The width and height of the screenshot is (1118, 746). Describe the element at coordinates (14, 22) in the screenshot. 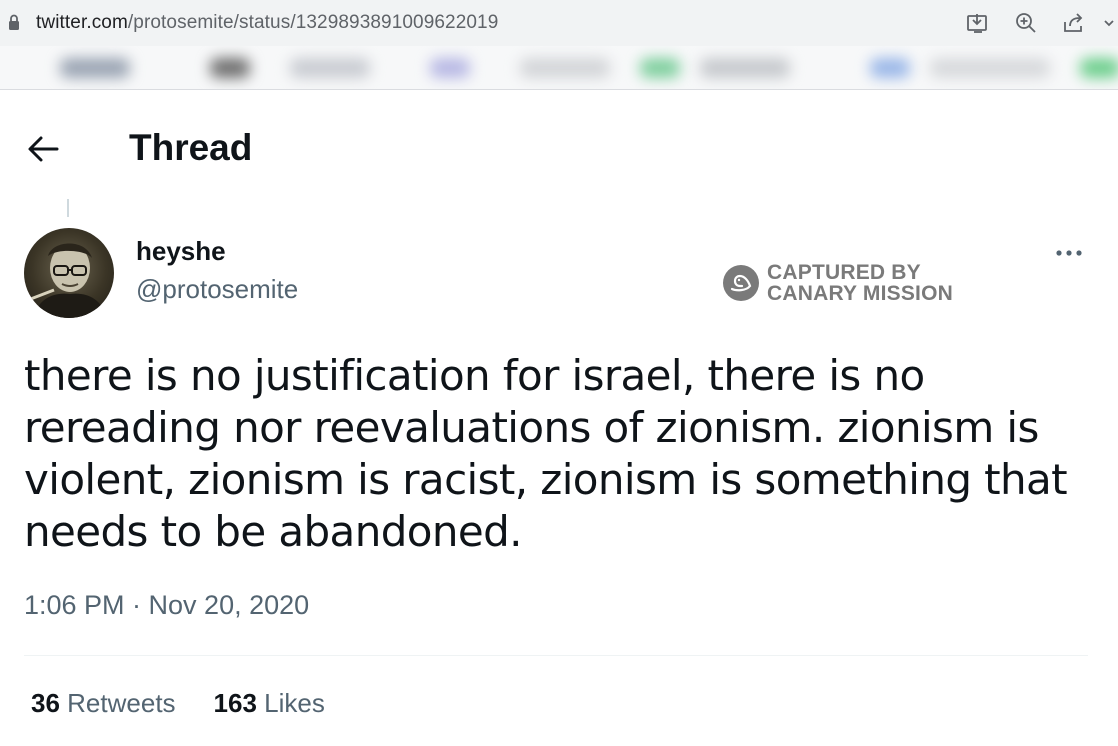

I see `lock-icon` at that location.